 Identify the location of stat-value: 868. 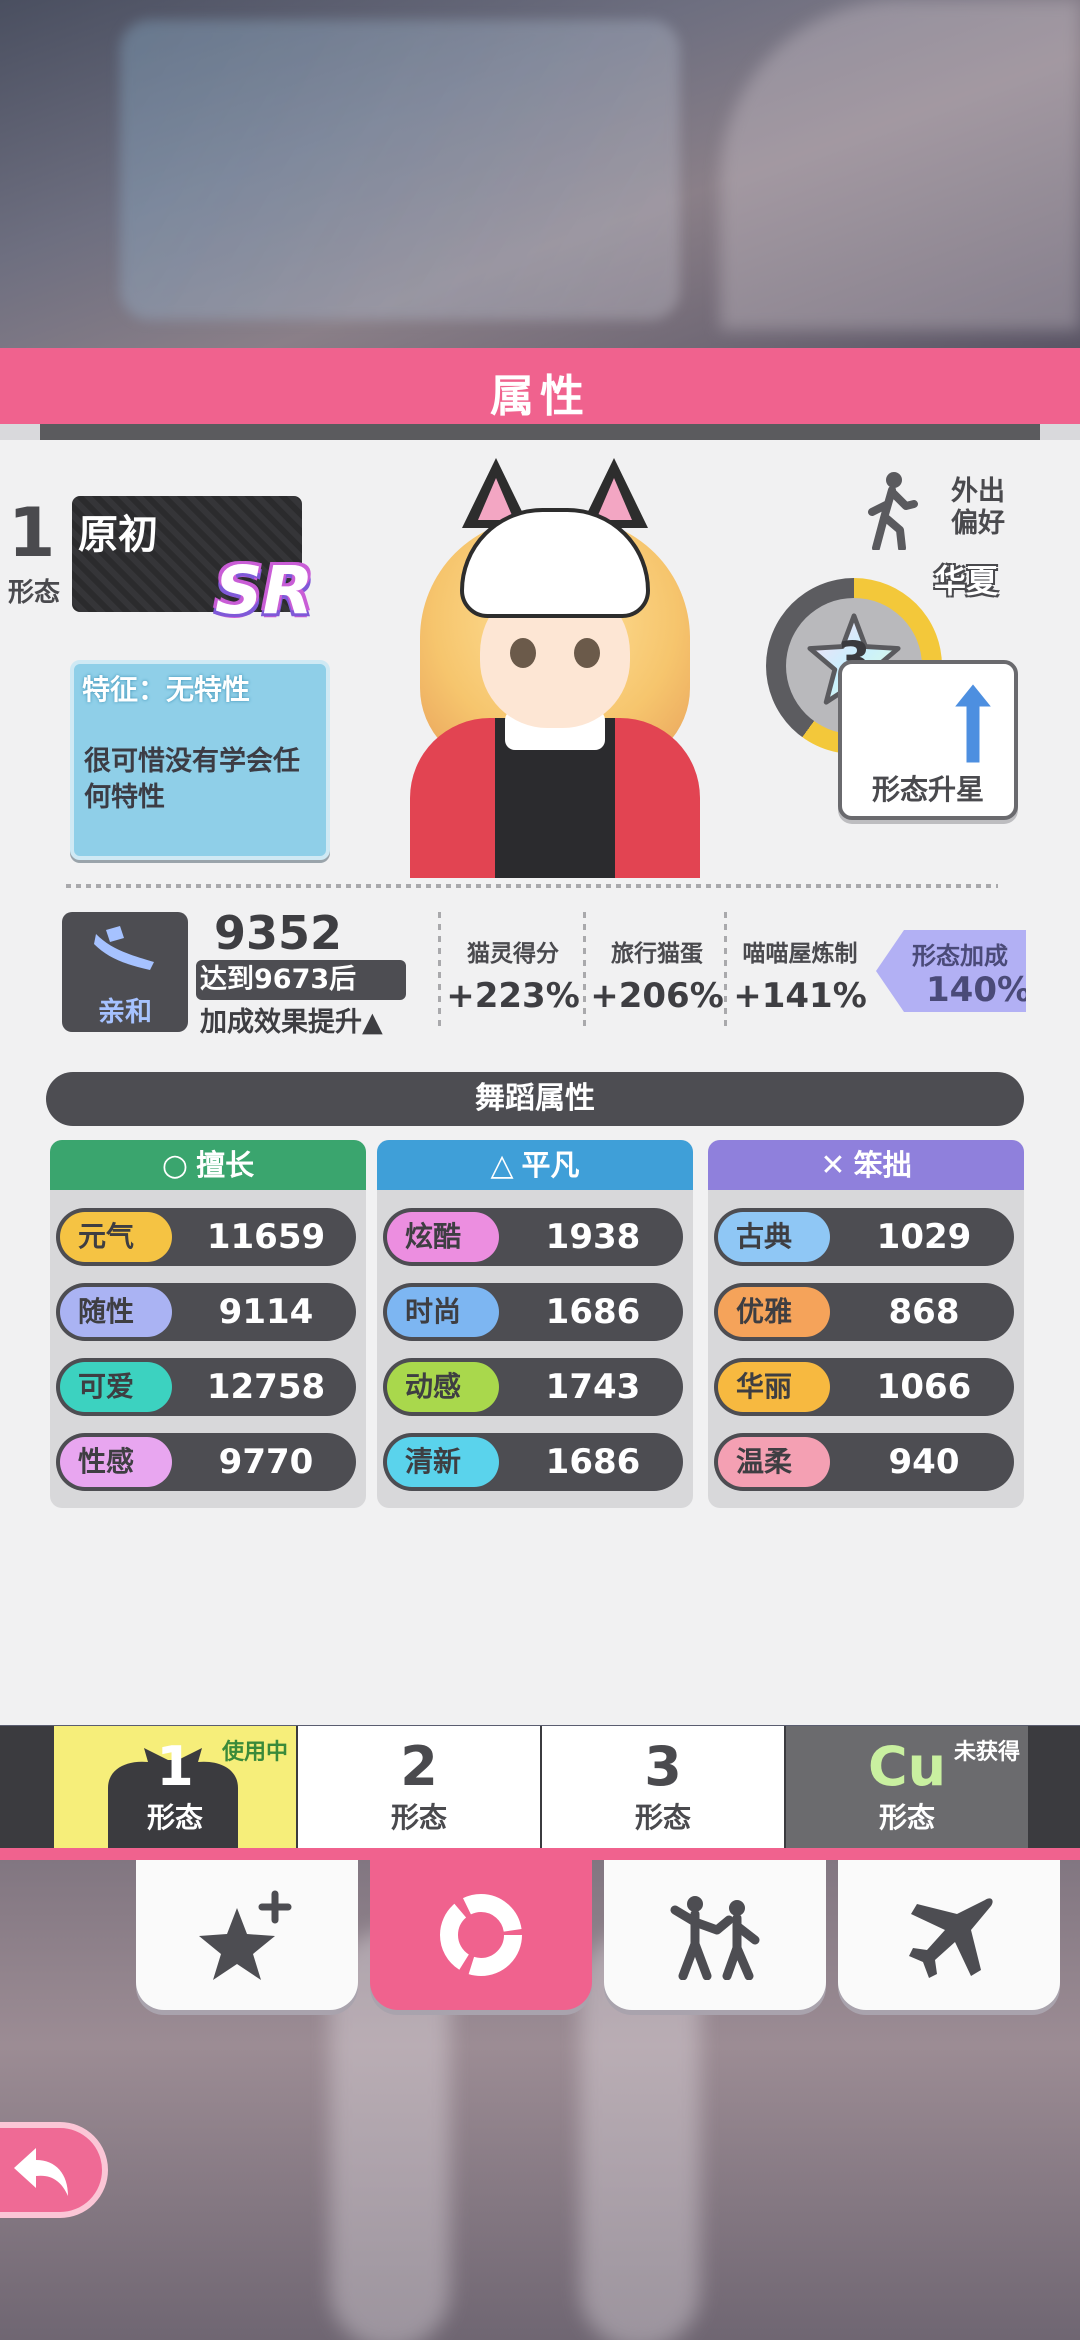
(924, 1312).